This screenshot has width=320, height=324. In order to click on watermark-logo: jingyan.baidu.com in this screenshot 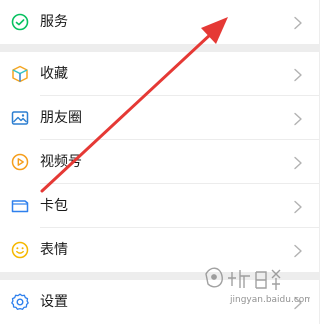, I will do `click(257, 286)`.